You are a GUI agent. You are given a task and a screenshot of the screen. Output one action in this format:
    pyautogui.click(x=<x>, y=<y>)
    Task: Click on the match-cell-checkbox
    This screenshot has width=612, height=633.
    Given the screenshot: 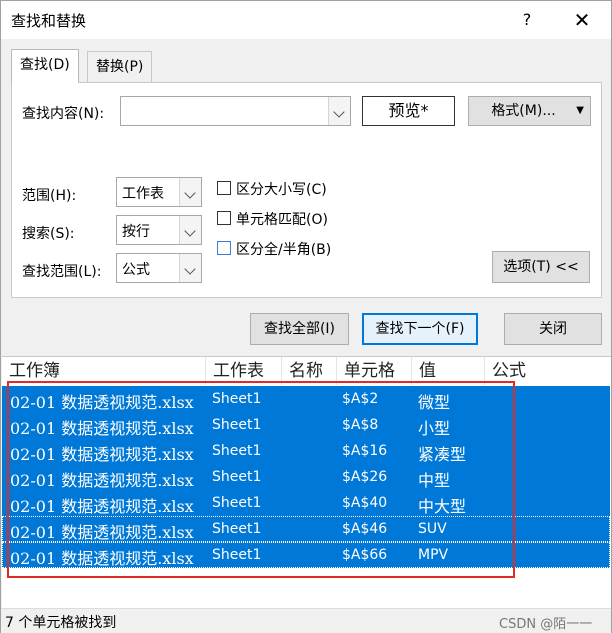 What is the action you would take?
    pyautogui.click(x=224, y=218)
    